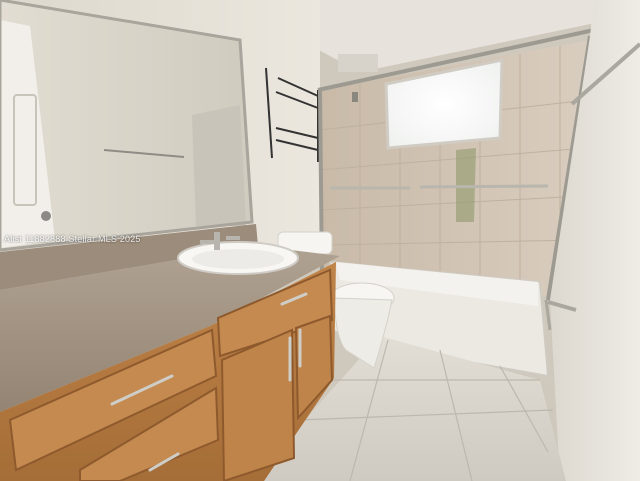  What do you see at coordinates (484, 186) in the screenshot?
I see `shower-door-handle-right` at bounding box center [484, 186].